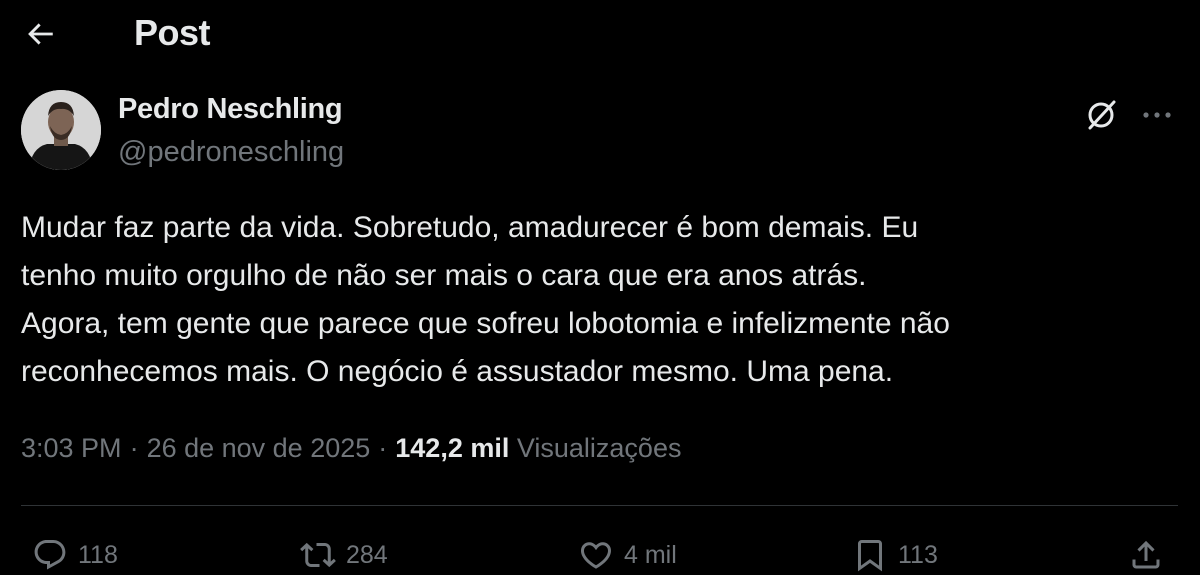  Describe the element at coordinates (71, 448) in the screenshot. I see `post-time: 3:03 PM` at that location.